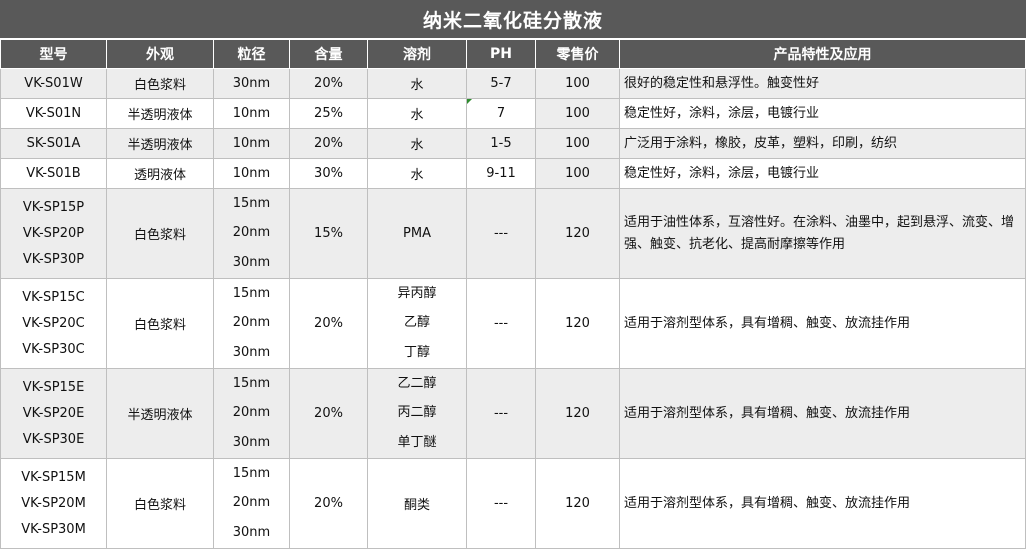  Describe the element at coordinates (53, 349) in the screenshot. I see `model-name: VK-SP30C` at that location.